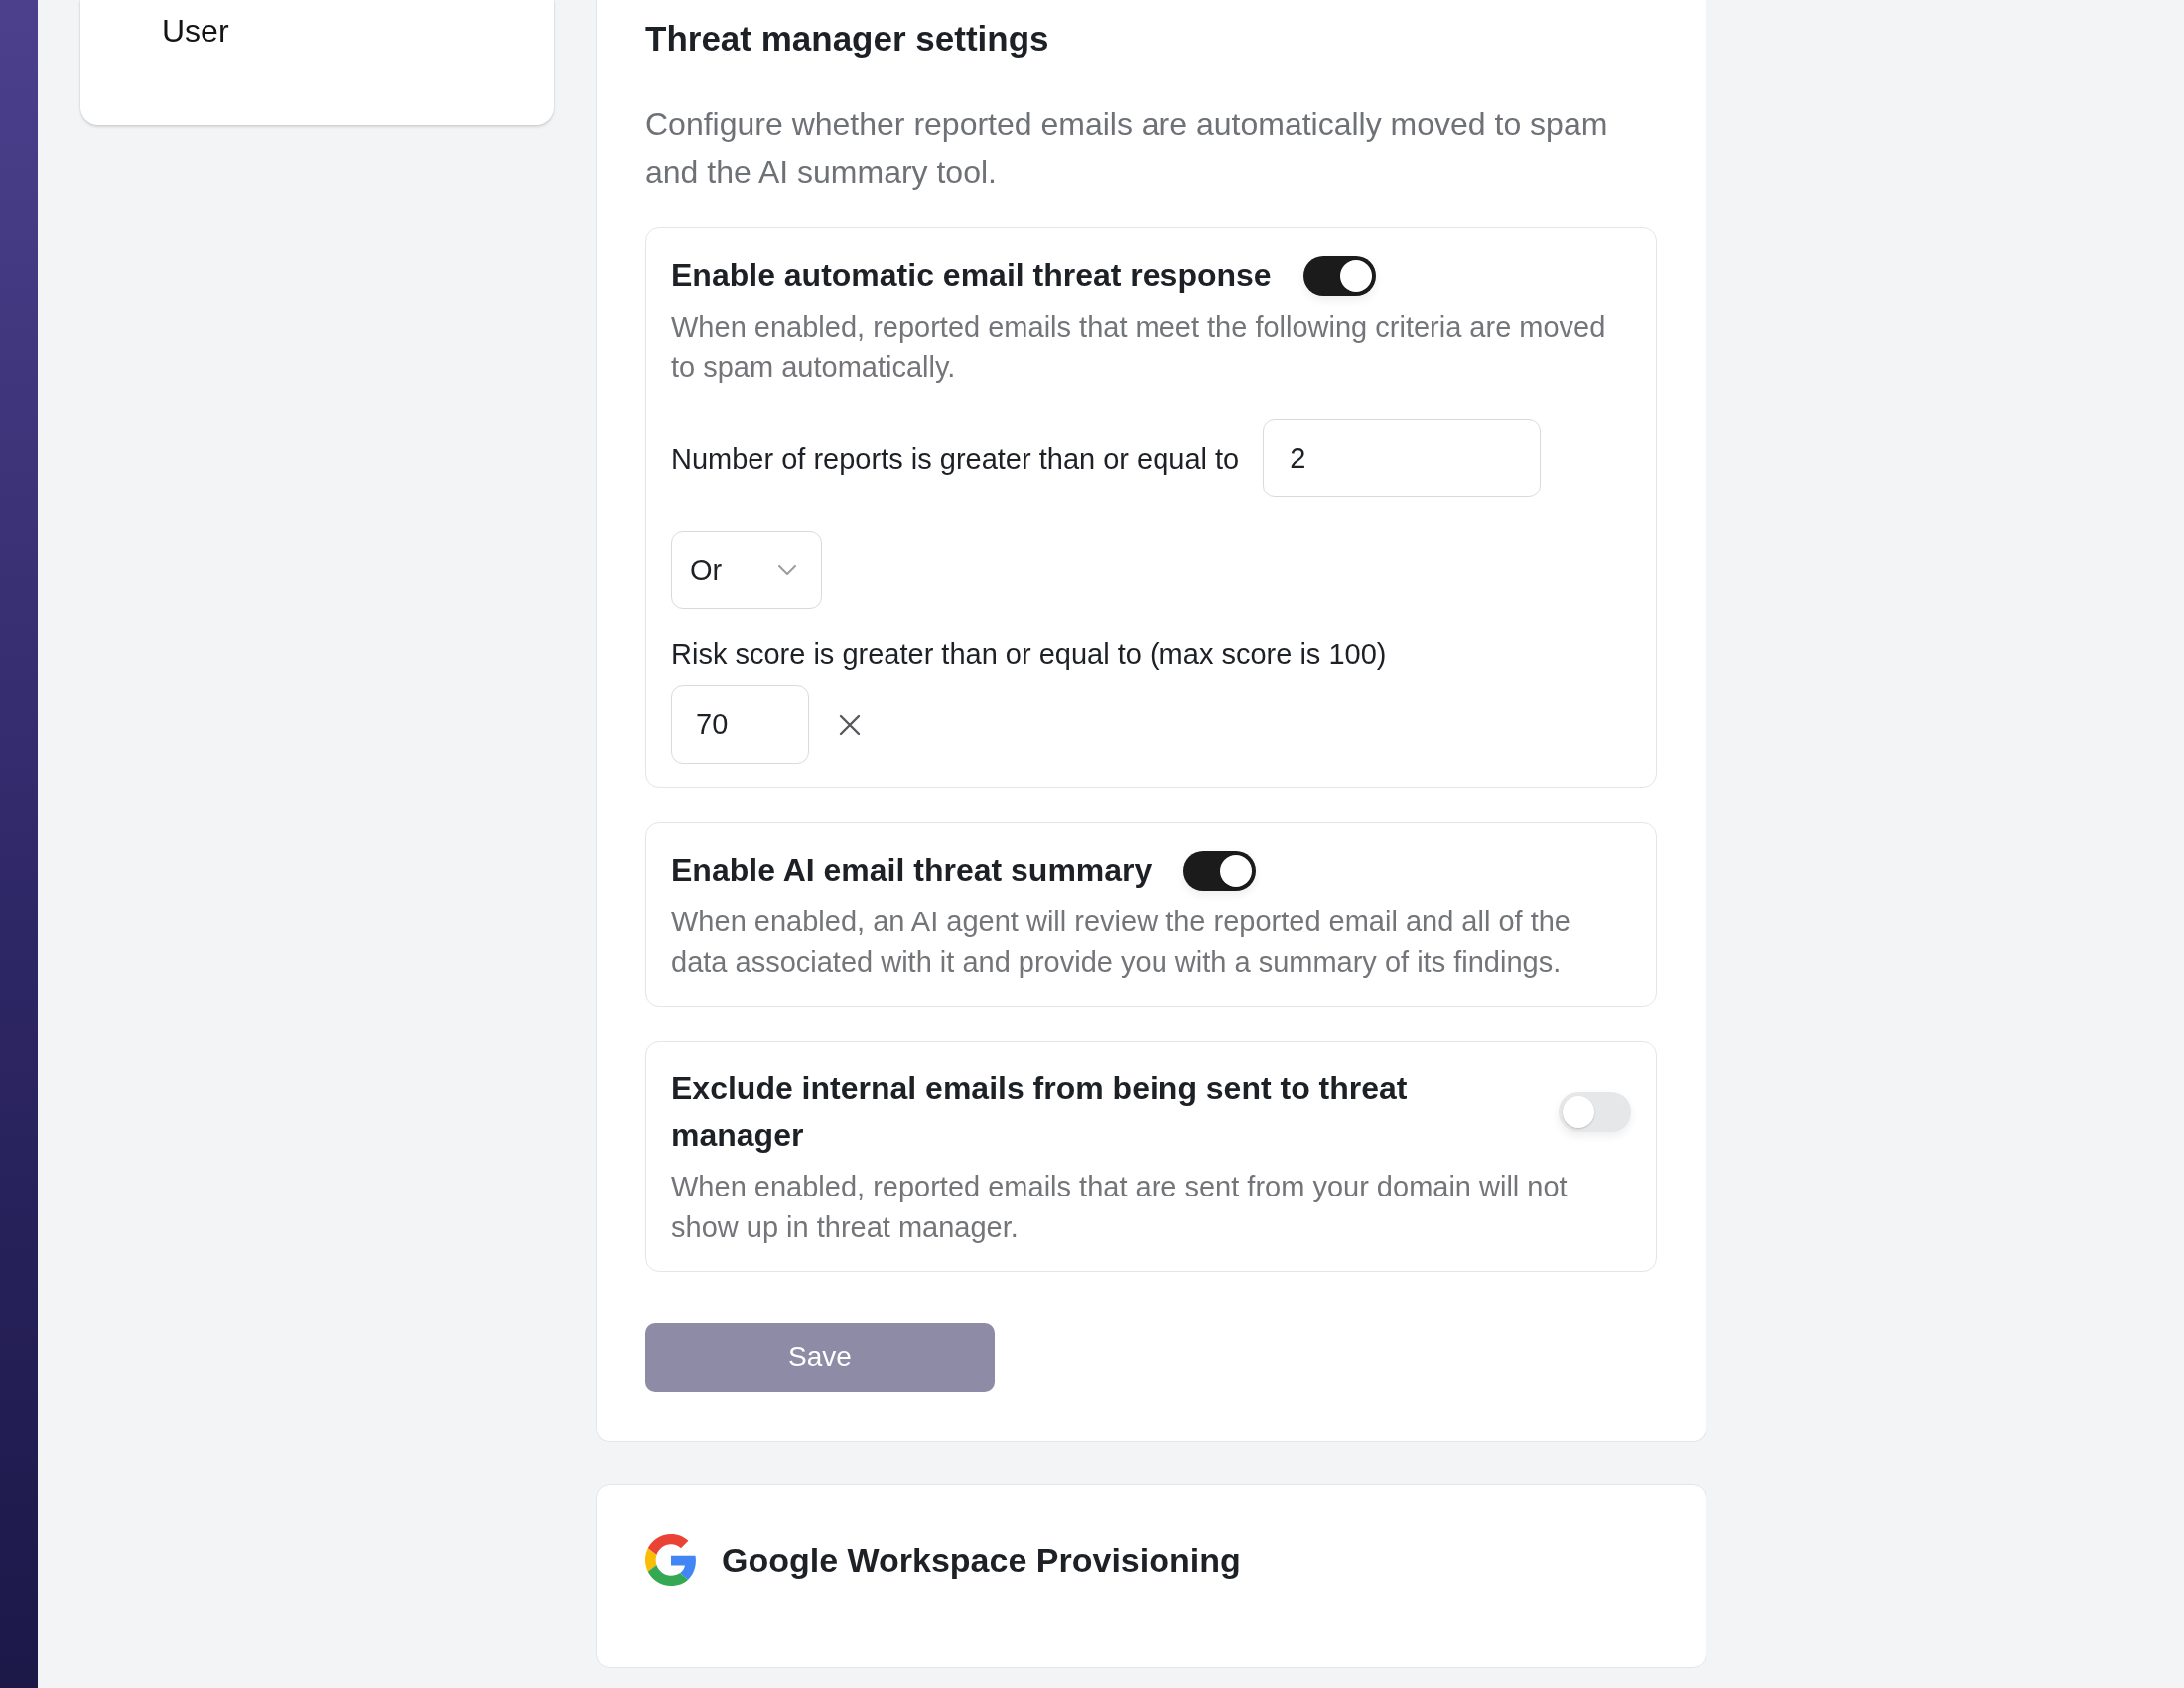 The width and height of the screenshot is (2184, 1688). Describe the element at coordinates (1127, 148) in the screenshot. I see `section-description: Configure whether reported emails are automatically moved to spam and the AI summary tool.` at that location.